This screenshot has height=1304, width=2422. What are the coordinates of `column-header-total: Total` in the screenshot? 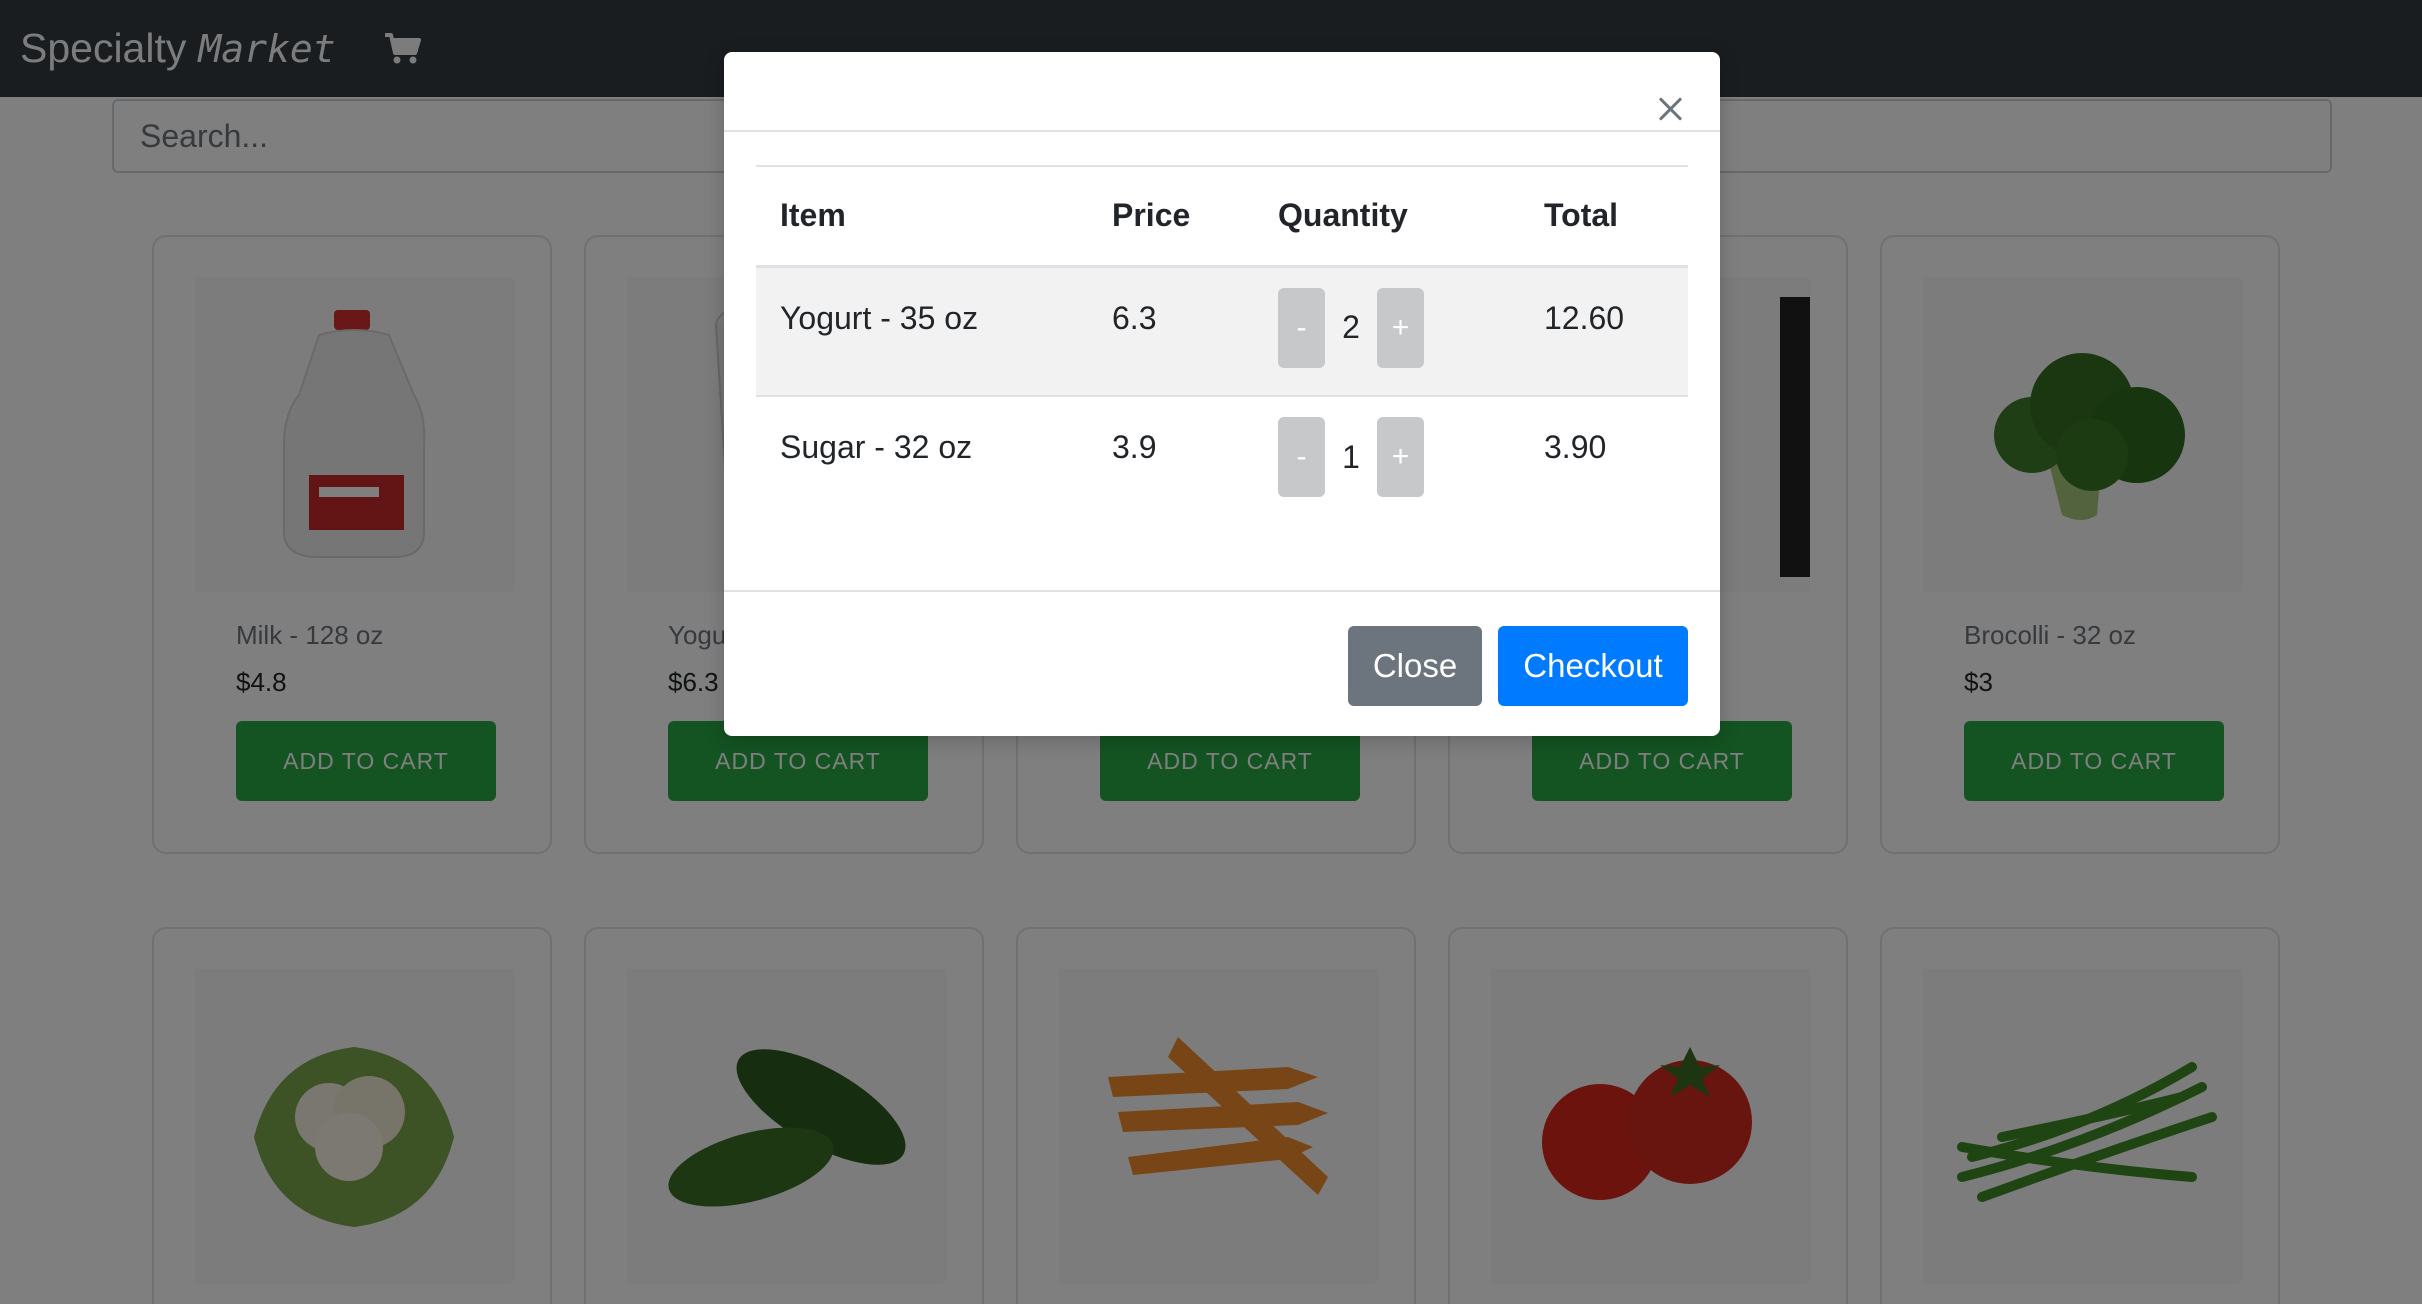 It's located at (1604, 216).